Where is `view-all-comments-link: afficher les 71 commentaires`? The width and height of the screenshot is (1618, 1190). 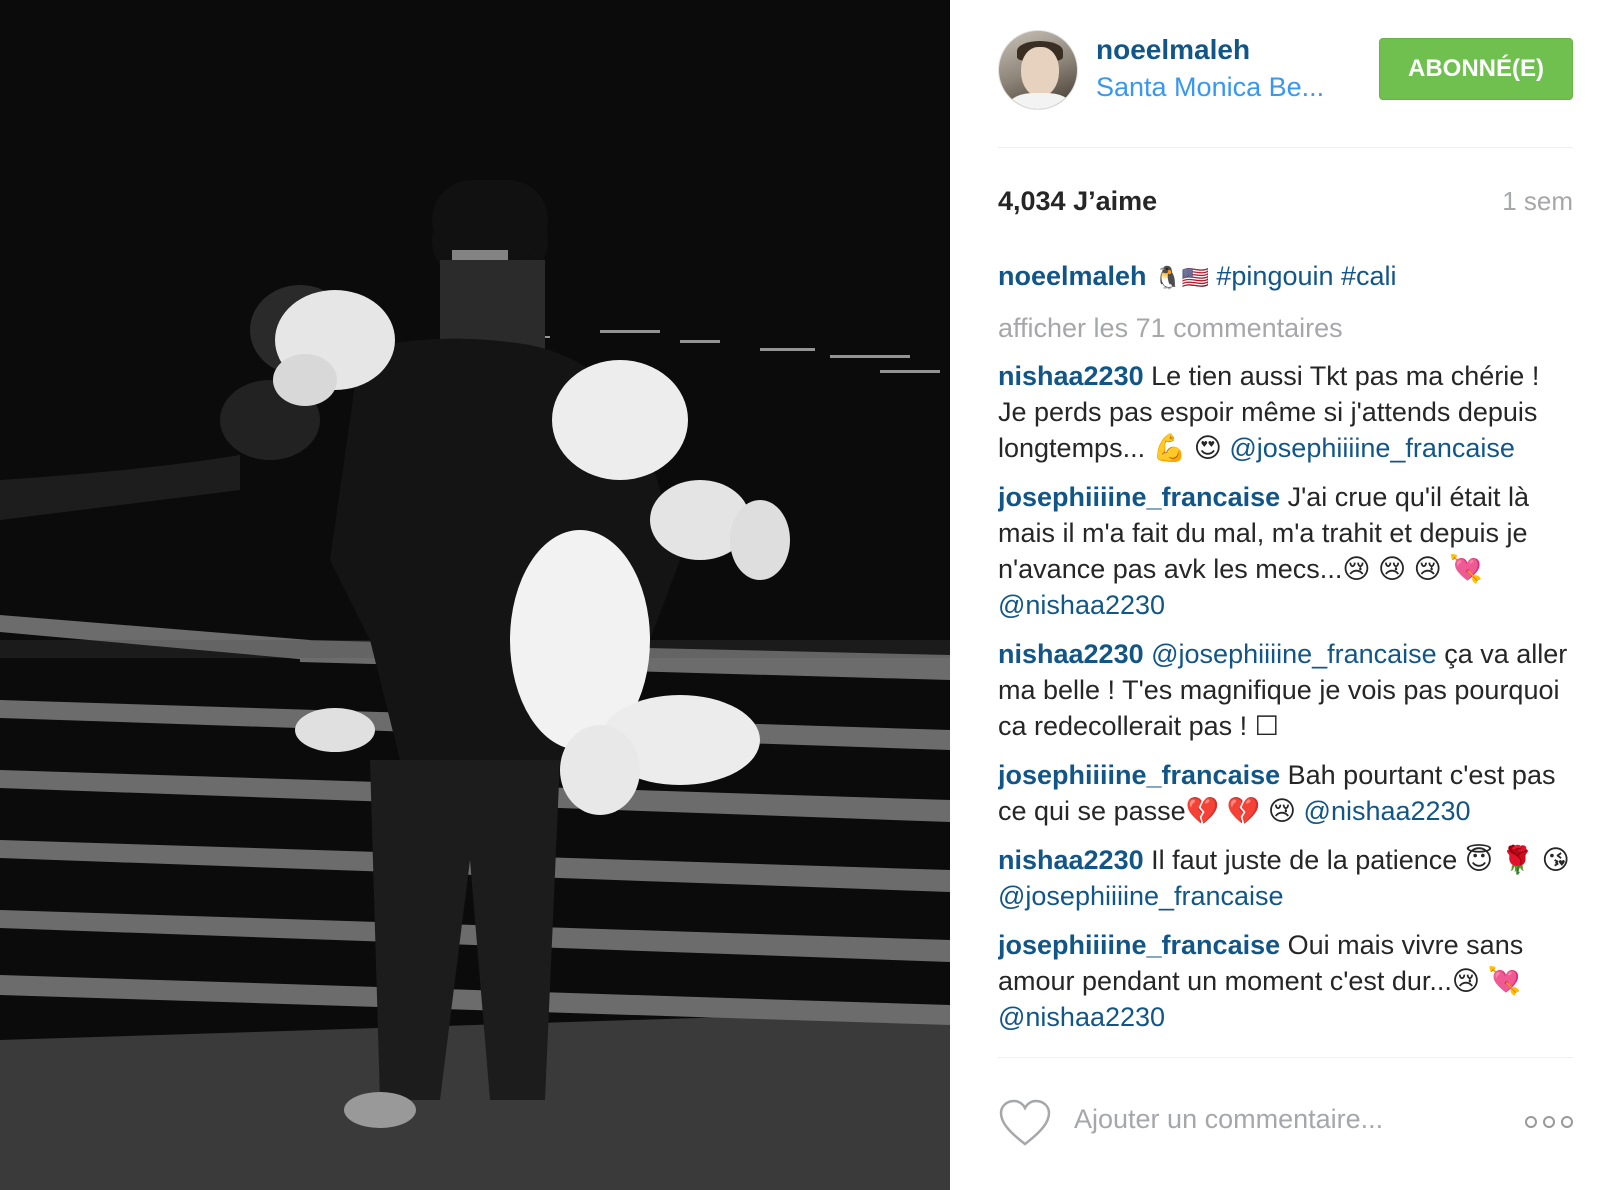
view-all-comments-link: afficher les 71 commentaires is located at coordinates (1285, 328).